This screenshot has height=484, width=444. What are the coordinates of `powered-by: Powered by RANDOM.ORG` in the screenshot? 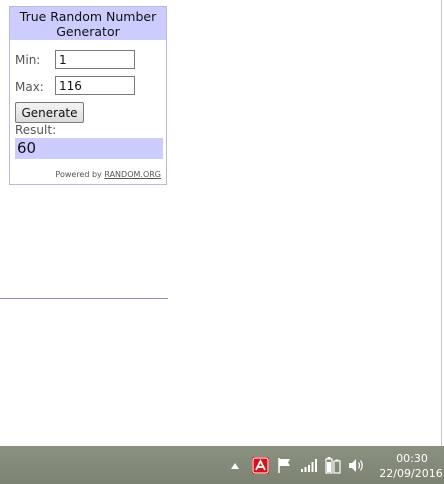 It's located at (108, 174).